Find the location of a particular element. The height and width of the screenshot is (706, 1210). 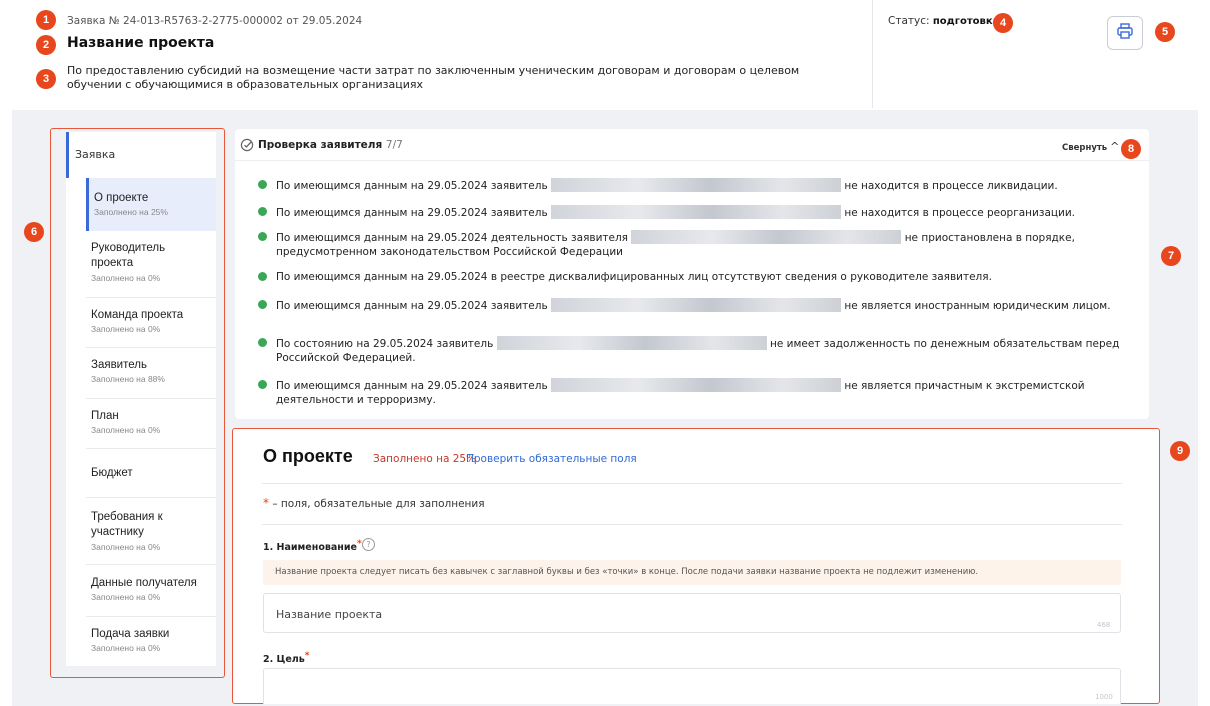

check-title-text: Проверка заявителя is located at coordinates (320, 145).